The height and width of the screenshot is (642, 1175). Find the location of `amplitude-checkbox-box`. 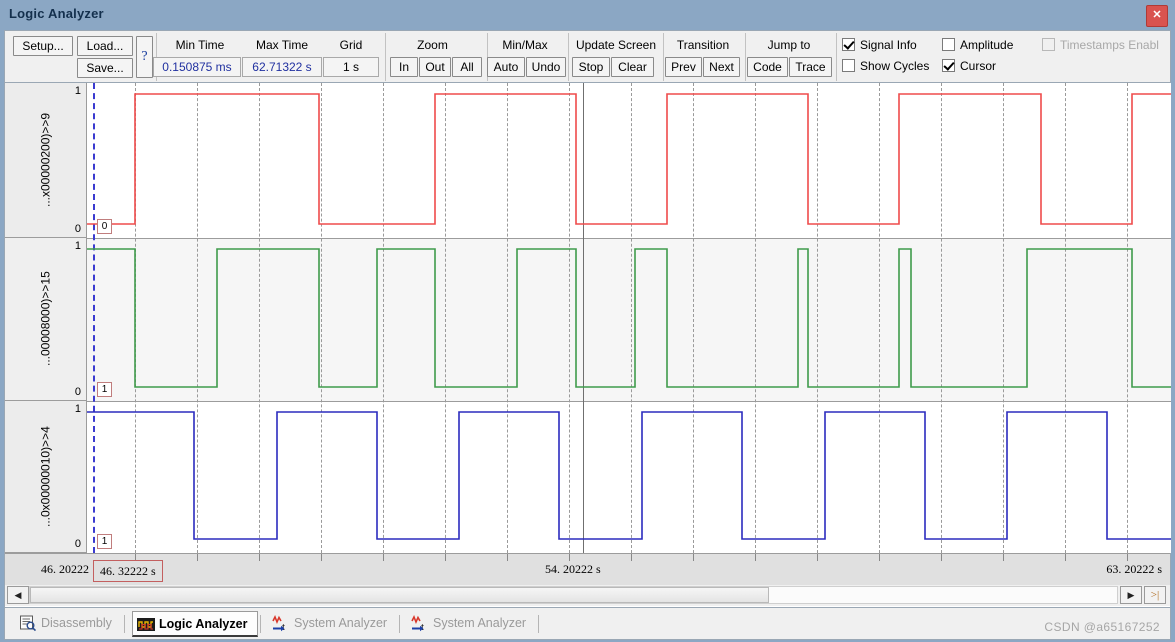

amplitude-checkbox-box is located at coordinates (948, 44).